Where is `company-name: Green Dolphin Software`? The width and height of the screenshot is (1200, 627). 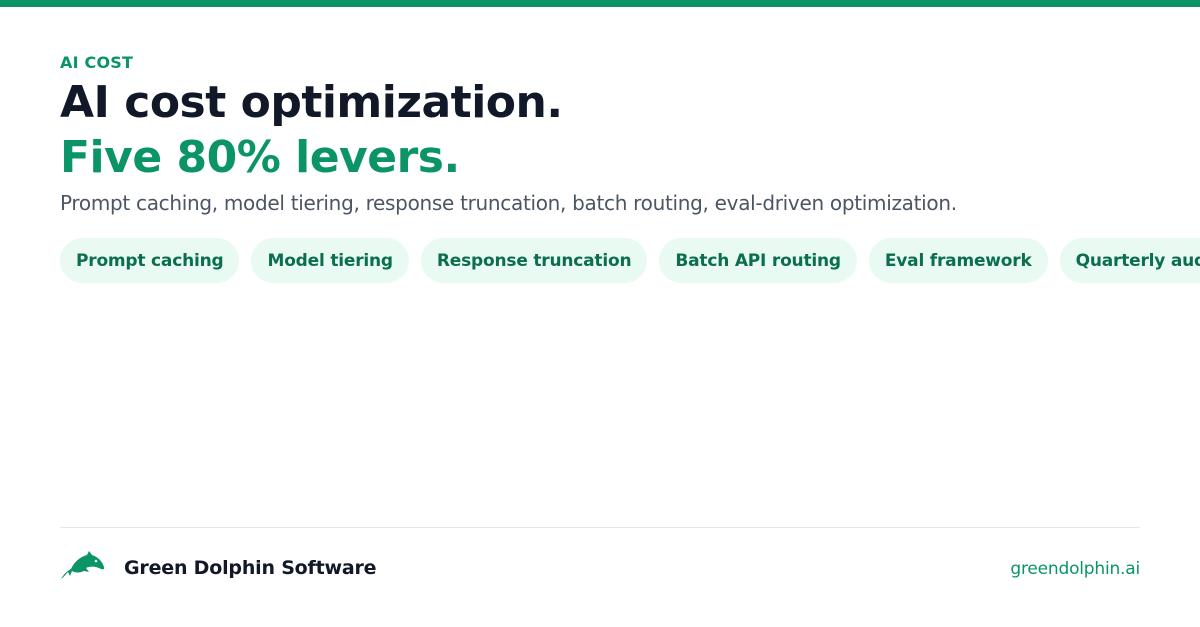 company-name: Green Dolphin Software is located at coordinates (250, 568).